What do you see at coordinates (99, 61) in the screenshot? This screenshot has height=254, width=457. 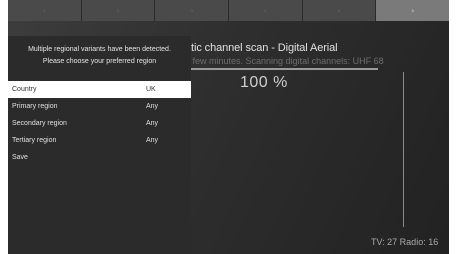 I see `dialog-message-line-2: Please choose your preferred region` at bounding box center [99, 61].